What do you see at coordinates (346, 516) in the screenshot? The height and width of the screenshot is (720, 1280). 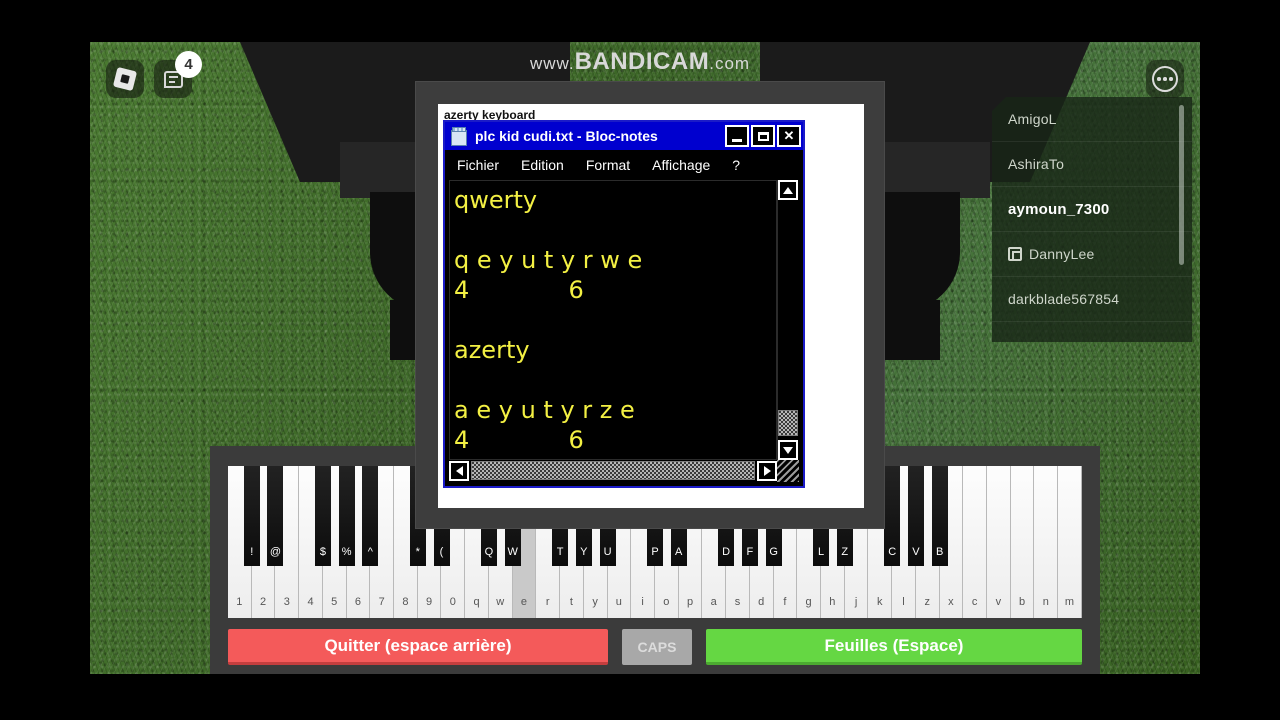 I see `piano-black-key: %` at bounding box center [346, 516].